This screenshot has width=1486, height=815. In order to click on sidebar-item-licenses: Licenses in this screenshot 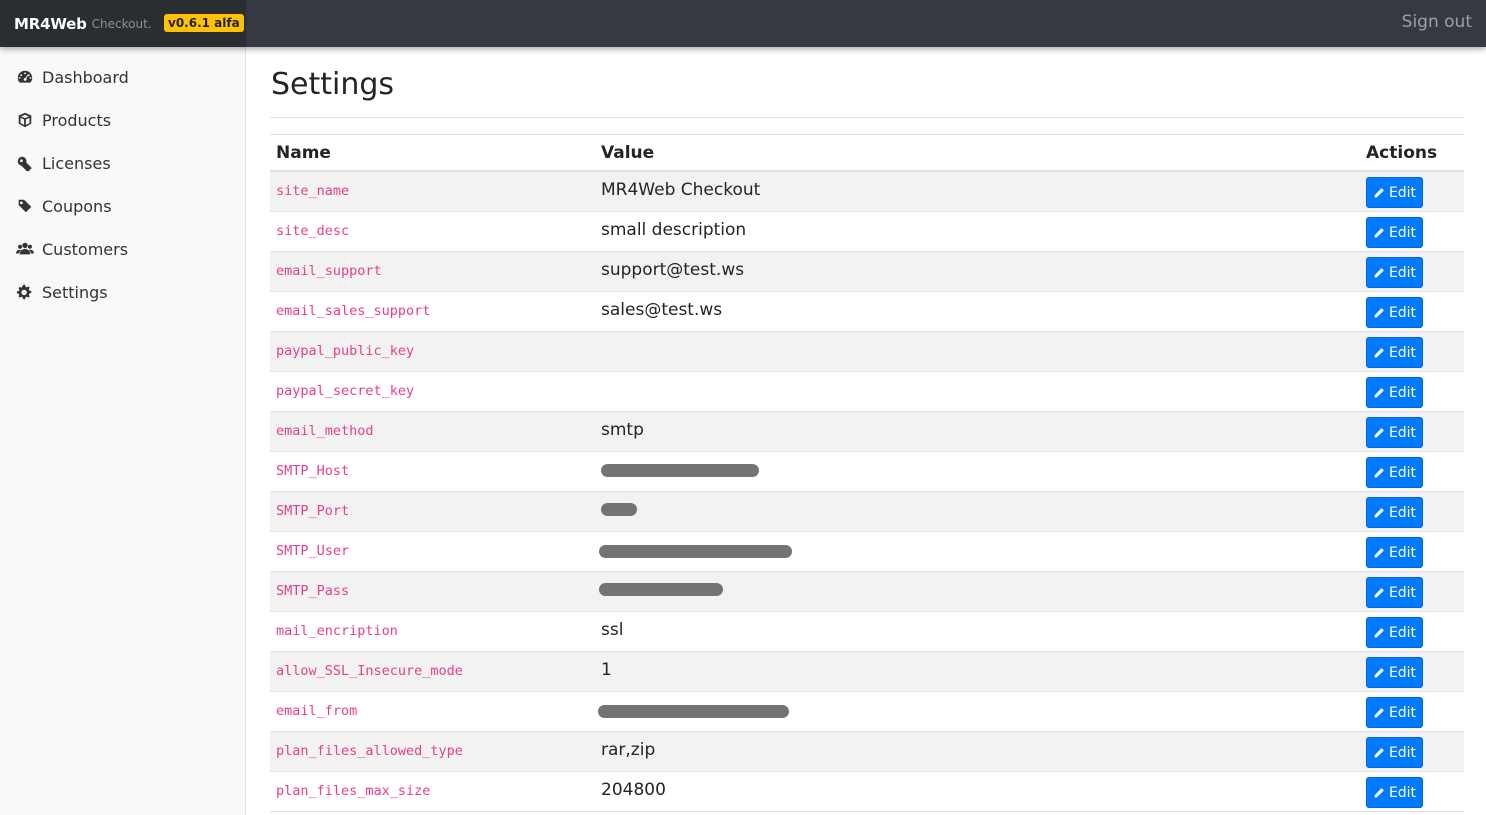, I will do `click(63, 163)`.